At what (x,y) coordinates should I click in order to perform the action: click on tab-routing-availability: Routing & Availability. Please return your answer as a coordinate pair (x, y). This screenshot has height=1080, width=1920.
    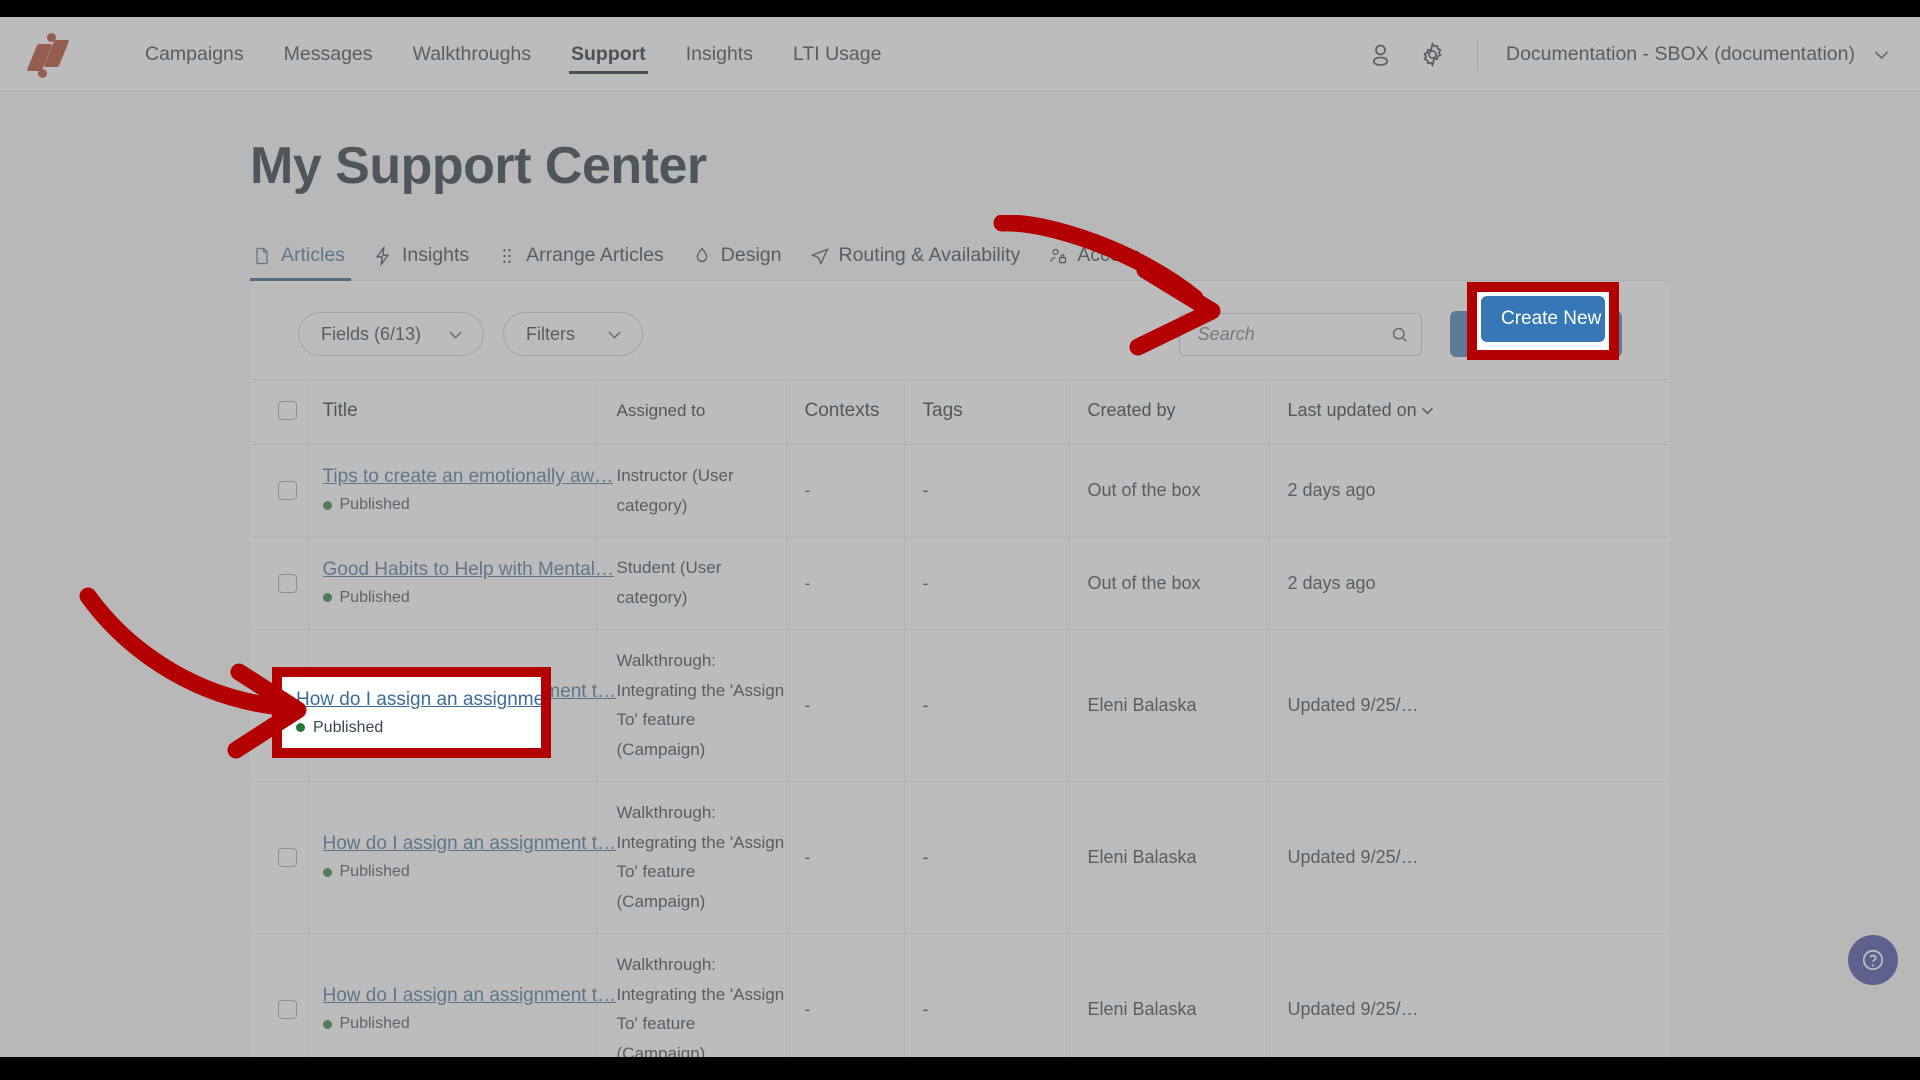
    Looking at the image, I should click on (921, 262).